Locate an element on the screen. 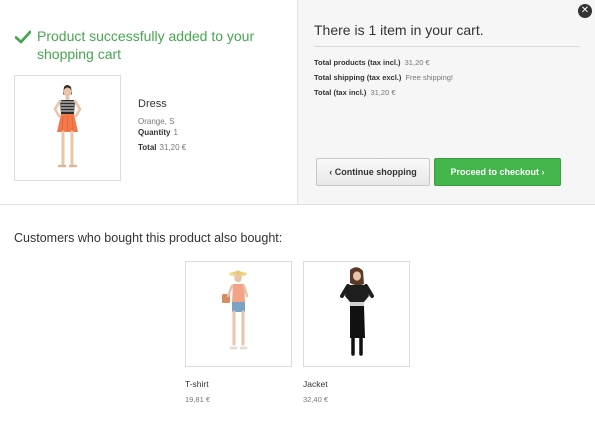 The image size is (595, 426). proceed-to-checkout-button: Proceed to checkout › is located at coordinates (497, 172).